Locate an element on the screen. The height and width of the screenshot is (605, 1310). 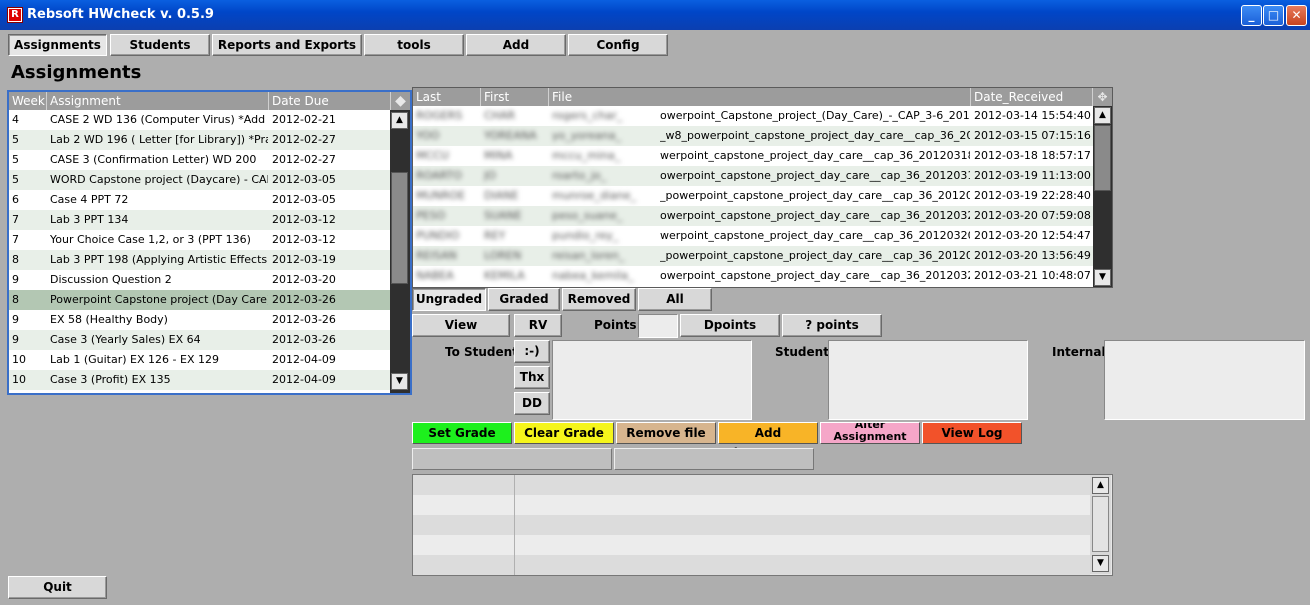
table-row: 6 Case 4 PPT 72 2012-03-05 is located at coordinates (199, 200).